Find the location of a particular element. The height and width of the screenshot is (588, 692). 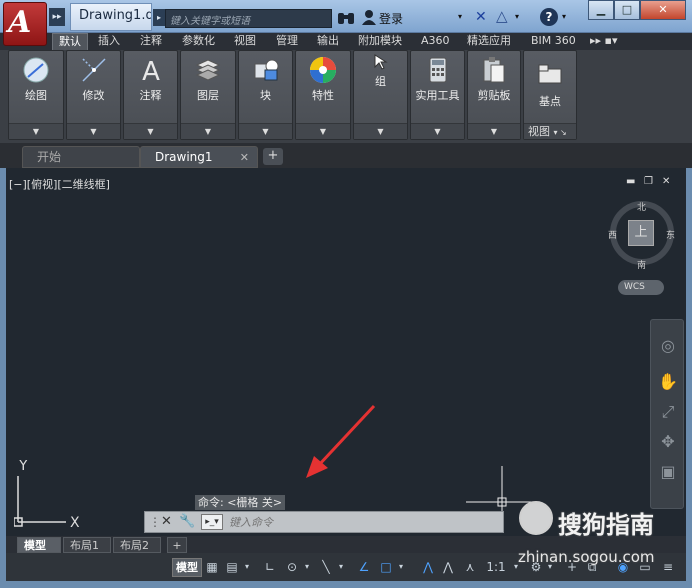

panel-layers: 图层 ▼ is located at coordinates (208, 95).